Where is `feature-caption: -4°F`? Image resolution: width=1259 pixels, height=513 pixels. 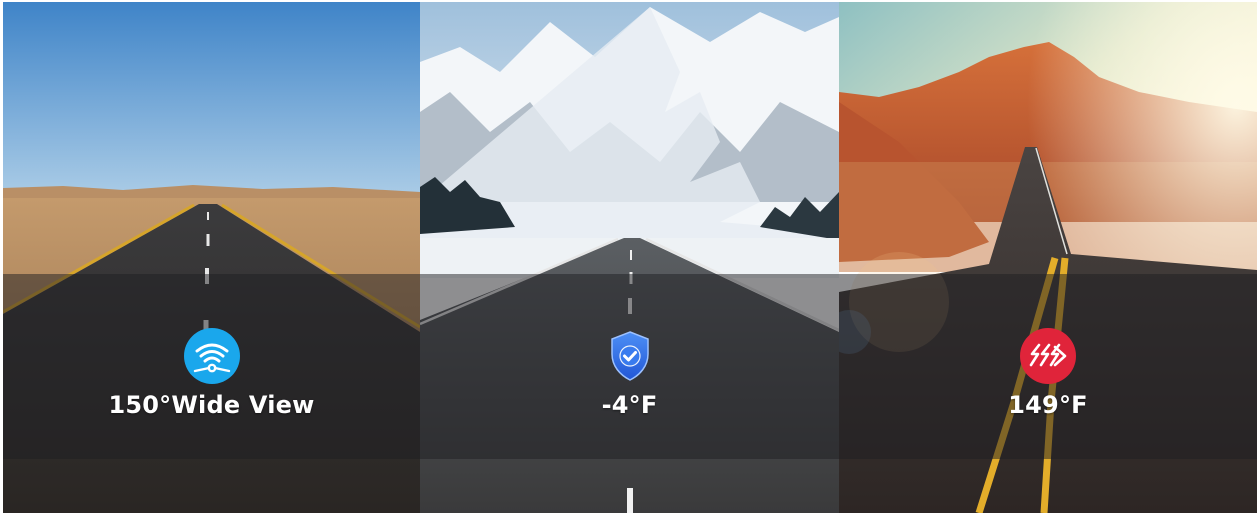 feature-caption: -4°F is located at coordinates (629, 405).